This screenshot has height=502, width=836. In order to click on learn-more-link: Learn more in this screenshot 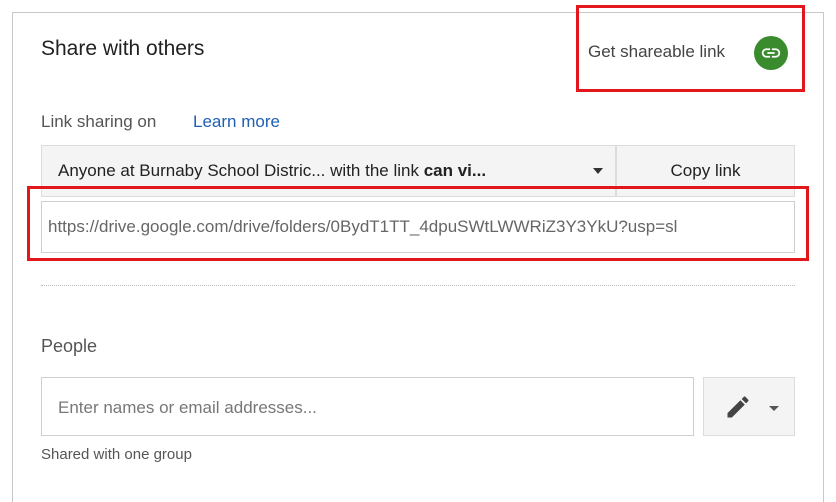, I will do `click(236, 122)`.